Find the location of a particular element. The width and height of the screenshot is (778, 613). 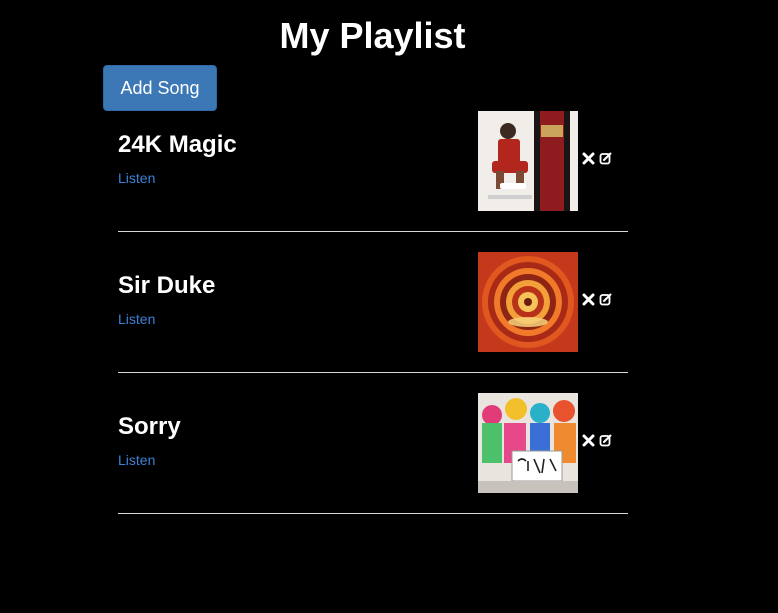

add-song-button: Add Song is located at coordinates (160, 88).